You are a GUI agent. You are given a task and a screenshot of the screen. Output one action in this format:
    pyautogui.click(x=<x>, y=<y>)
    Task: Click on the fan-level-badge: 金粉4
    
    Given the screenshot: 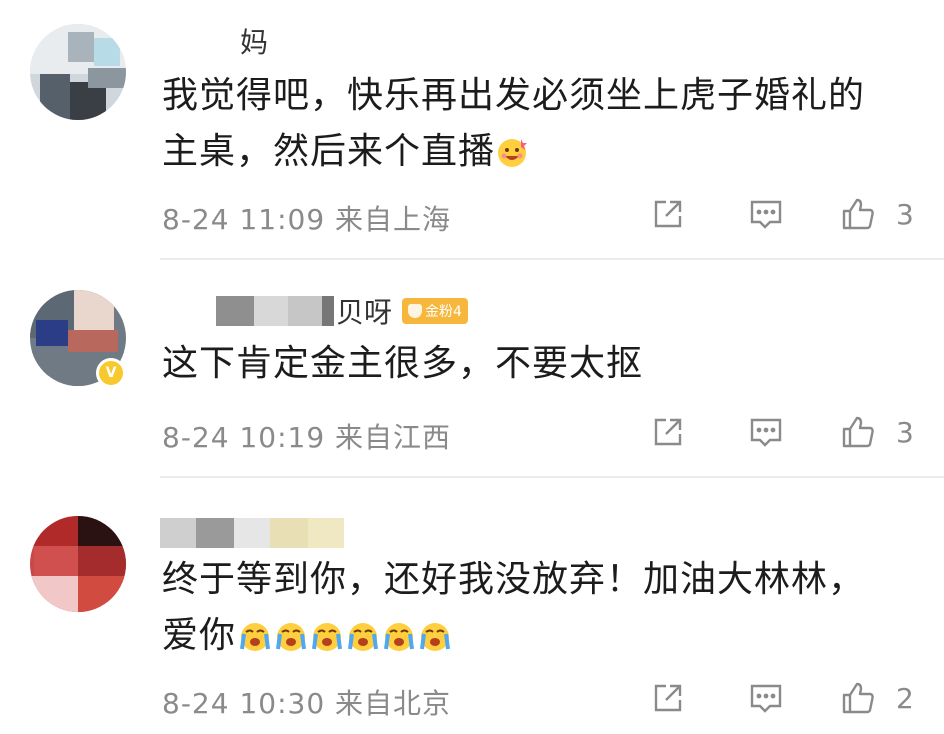 What is the action you would take?
    pyautogui.click(x=435, y=311)
    